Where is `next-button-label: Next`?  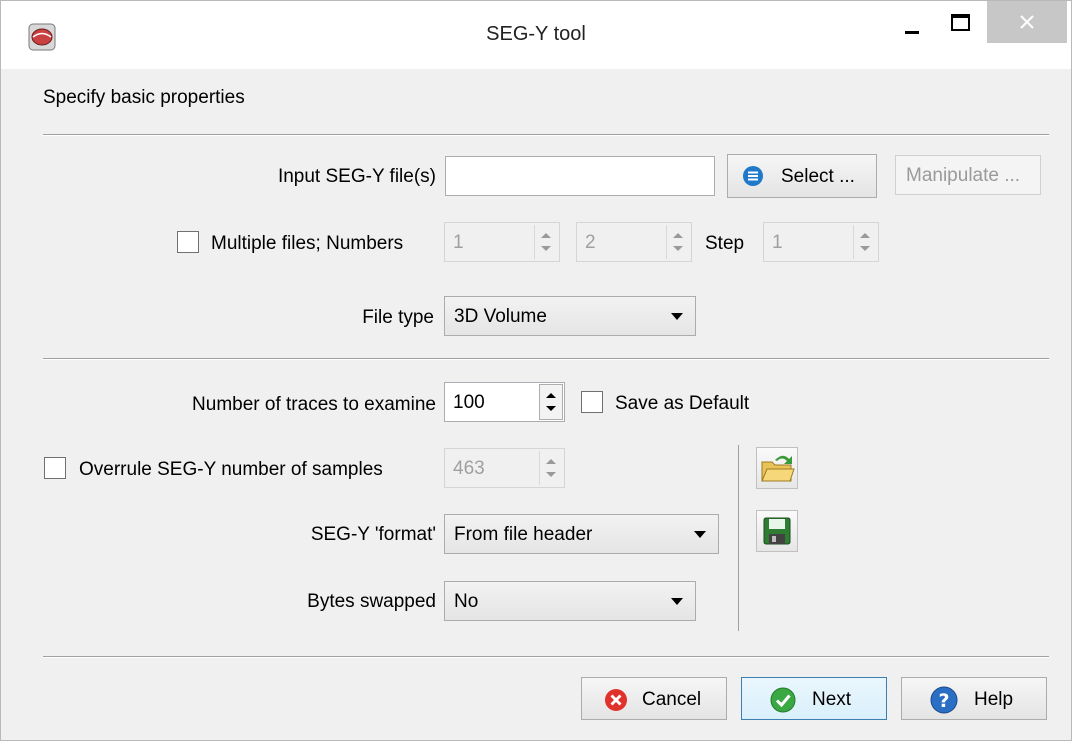 next-button-label: Next is located at coordinates (832, 699).